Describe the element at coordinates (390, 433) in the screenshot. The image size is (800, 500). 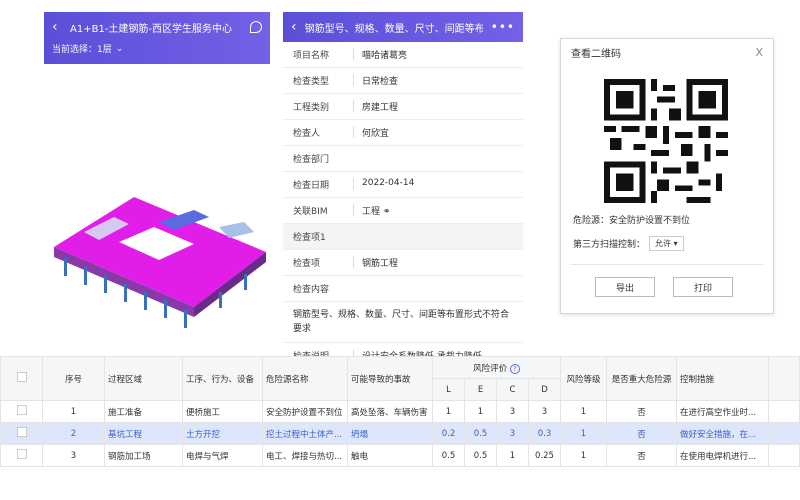
I see `cell-accident: 坍塌` at that location.